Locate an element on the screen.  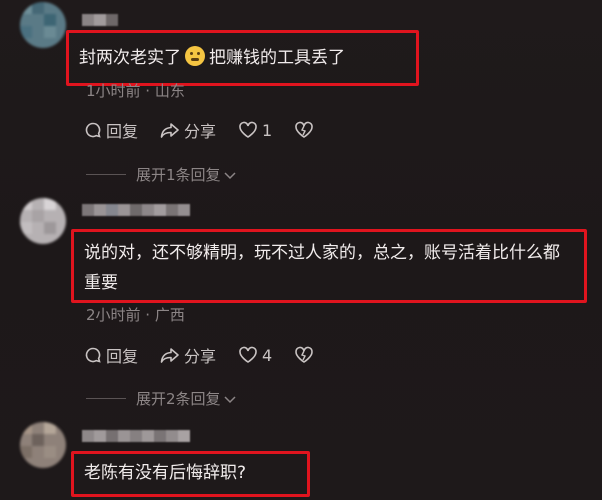
comment-meta: 1小时前 · 山东 is located at coordinates (135, 91).